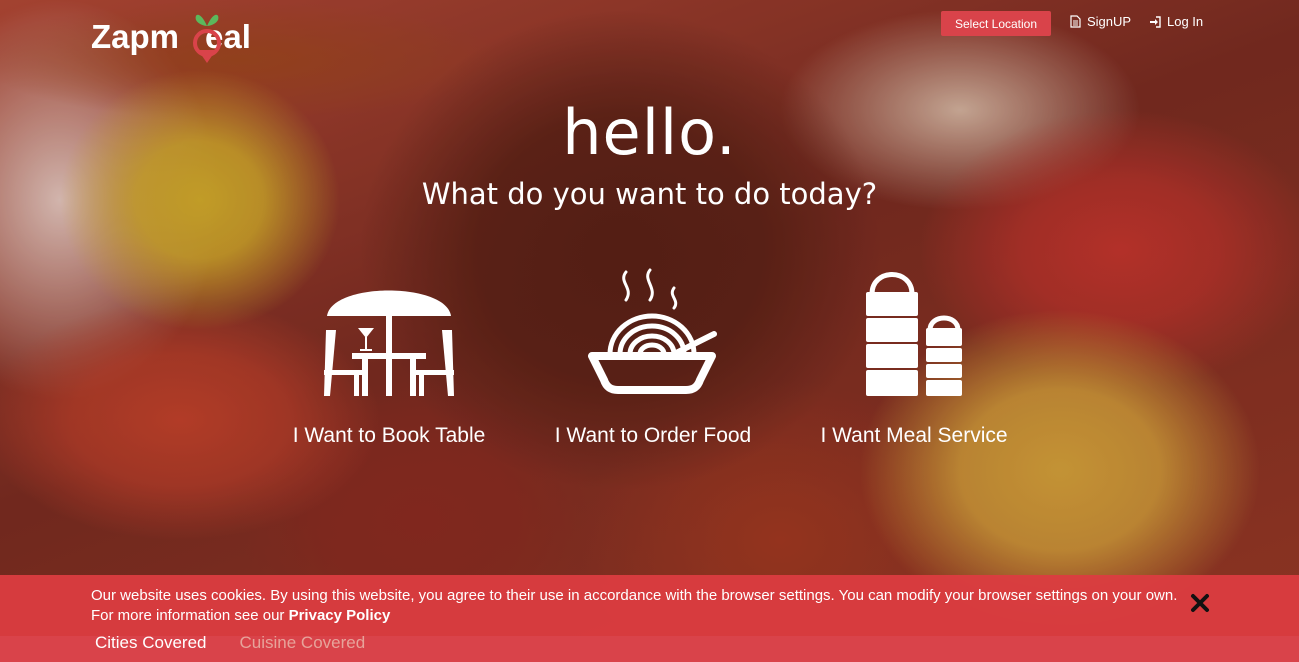  What do you see at coordinates (1185, 21) in the screenshot?
I see `login-label: Log In` at bounding box center [1185, 21].